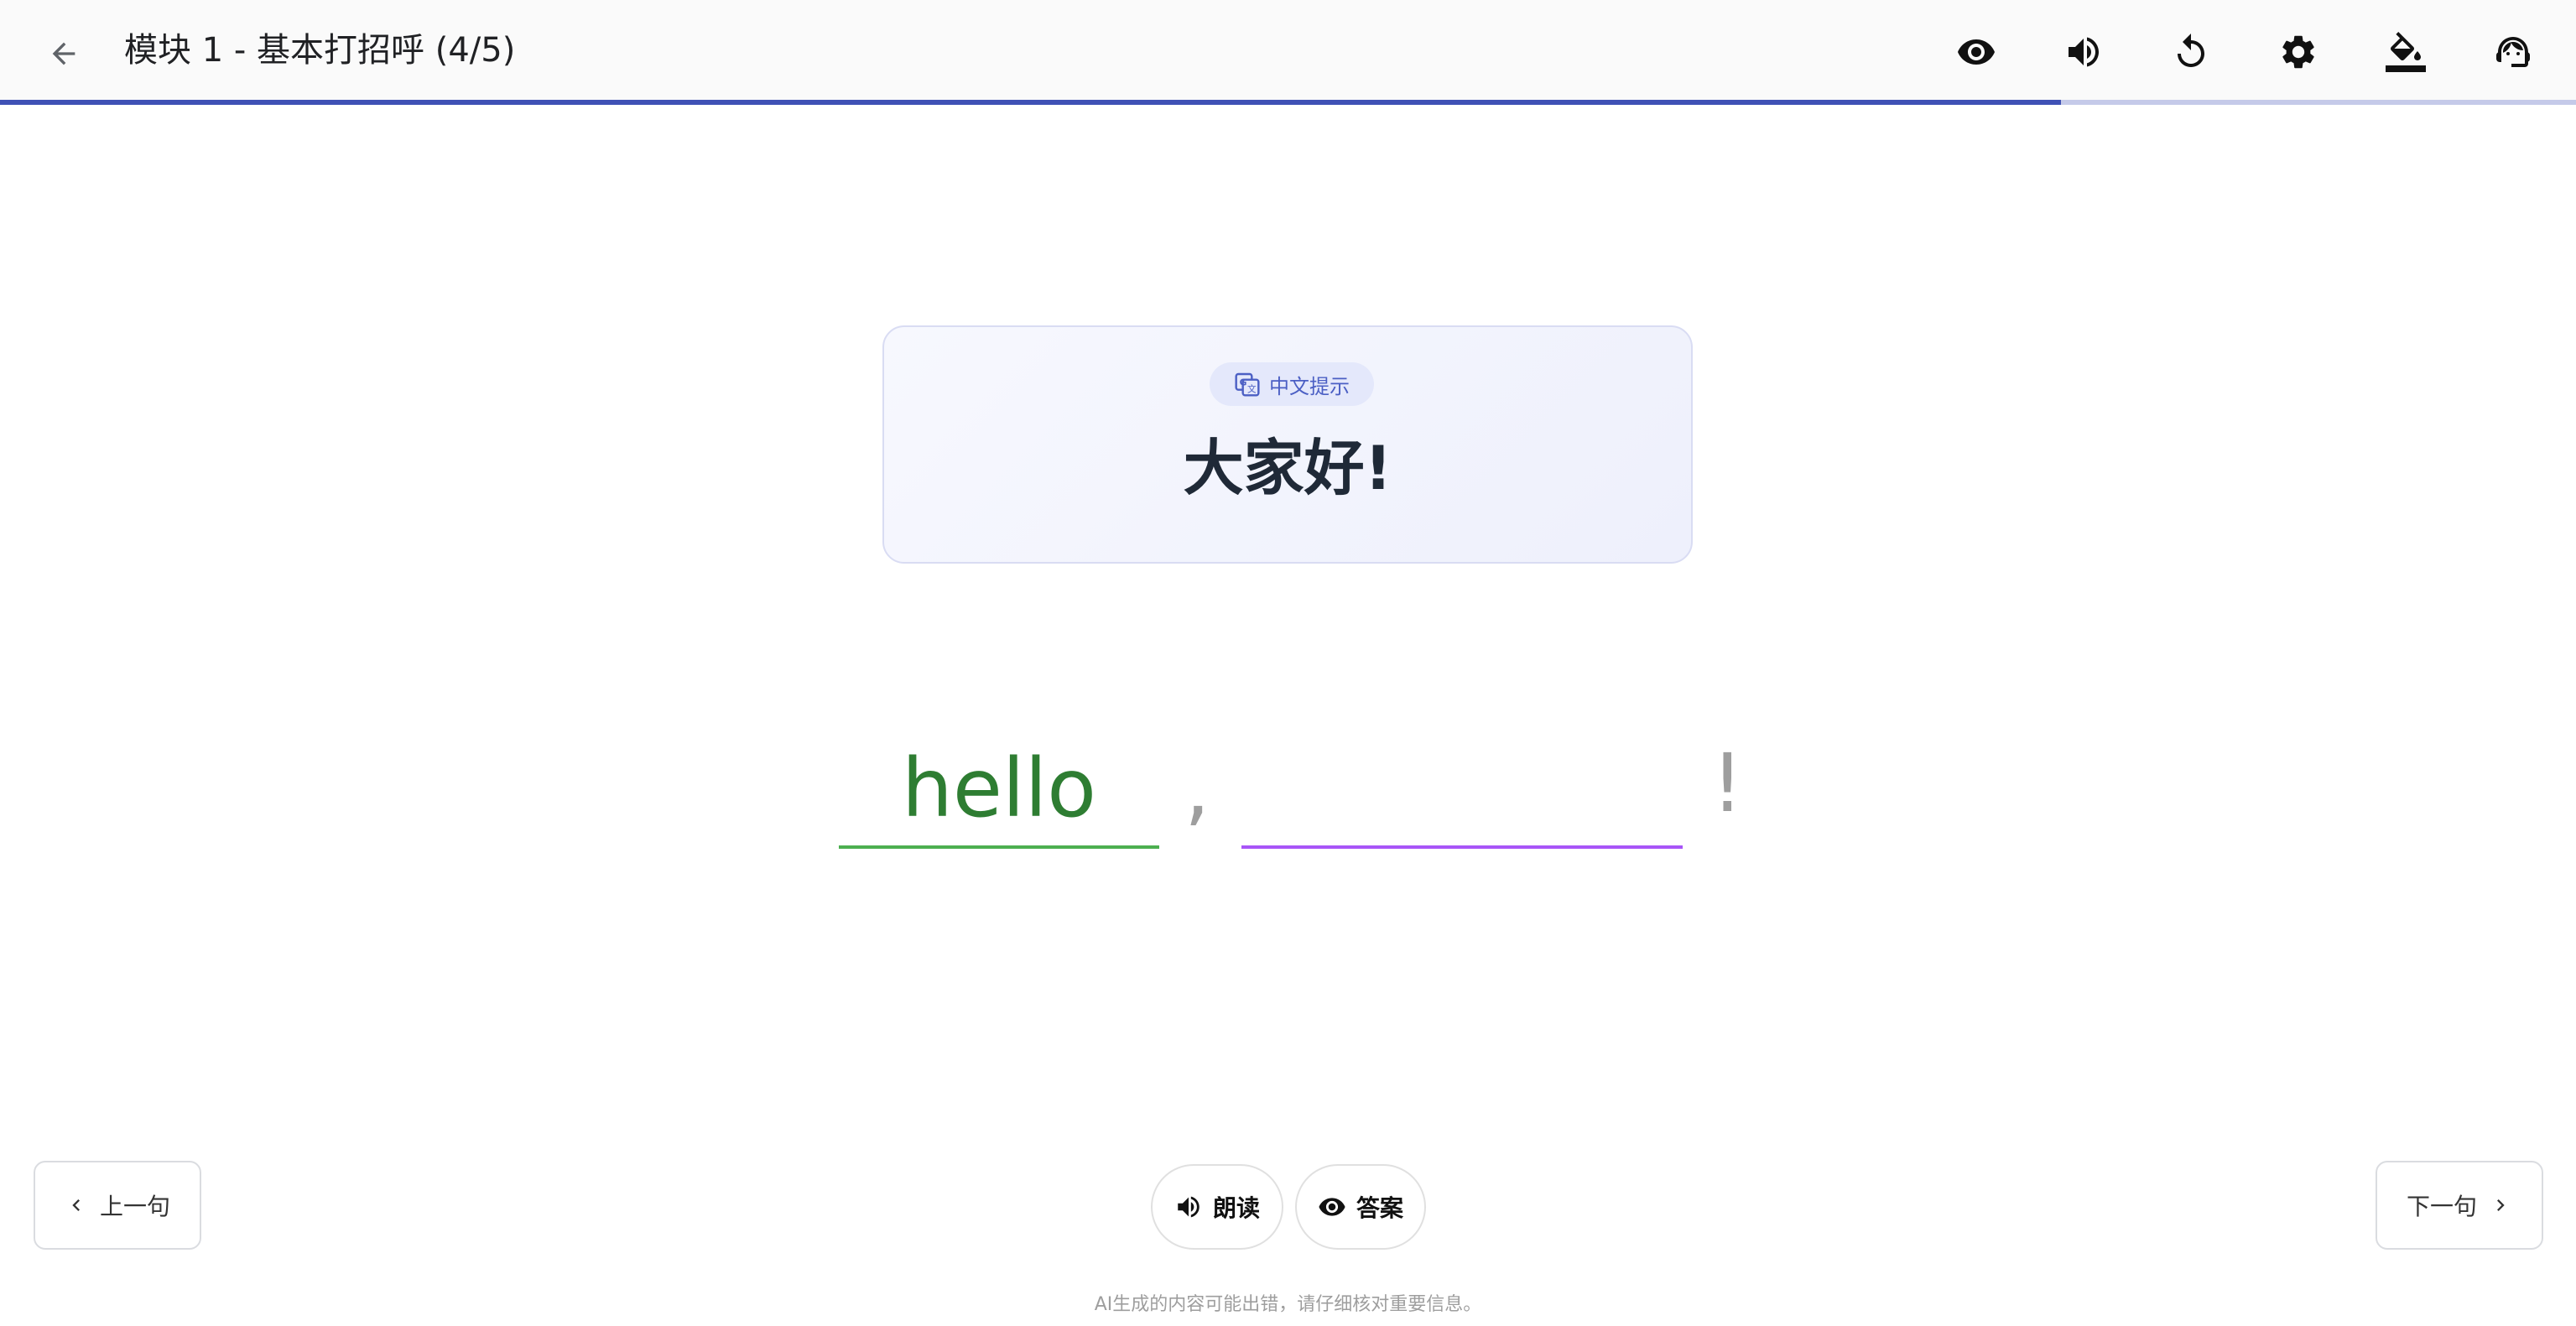 This screenshot has width=2576, height=1326. Describe the element at coordinates (1727, 783) in the screenshot. I see `exclamation-punctuation: !` at that location.